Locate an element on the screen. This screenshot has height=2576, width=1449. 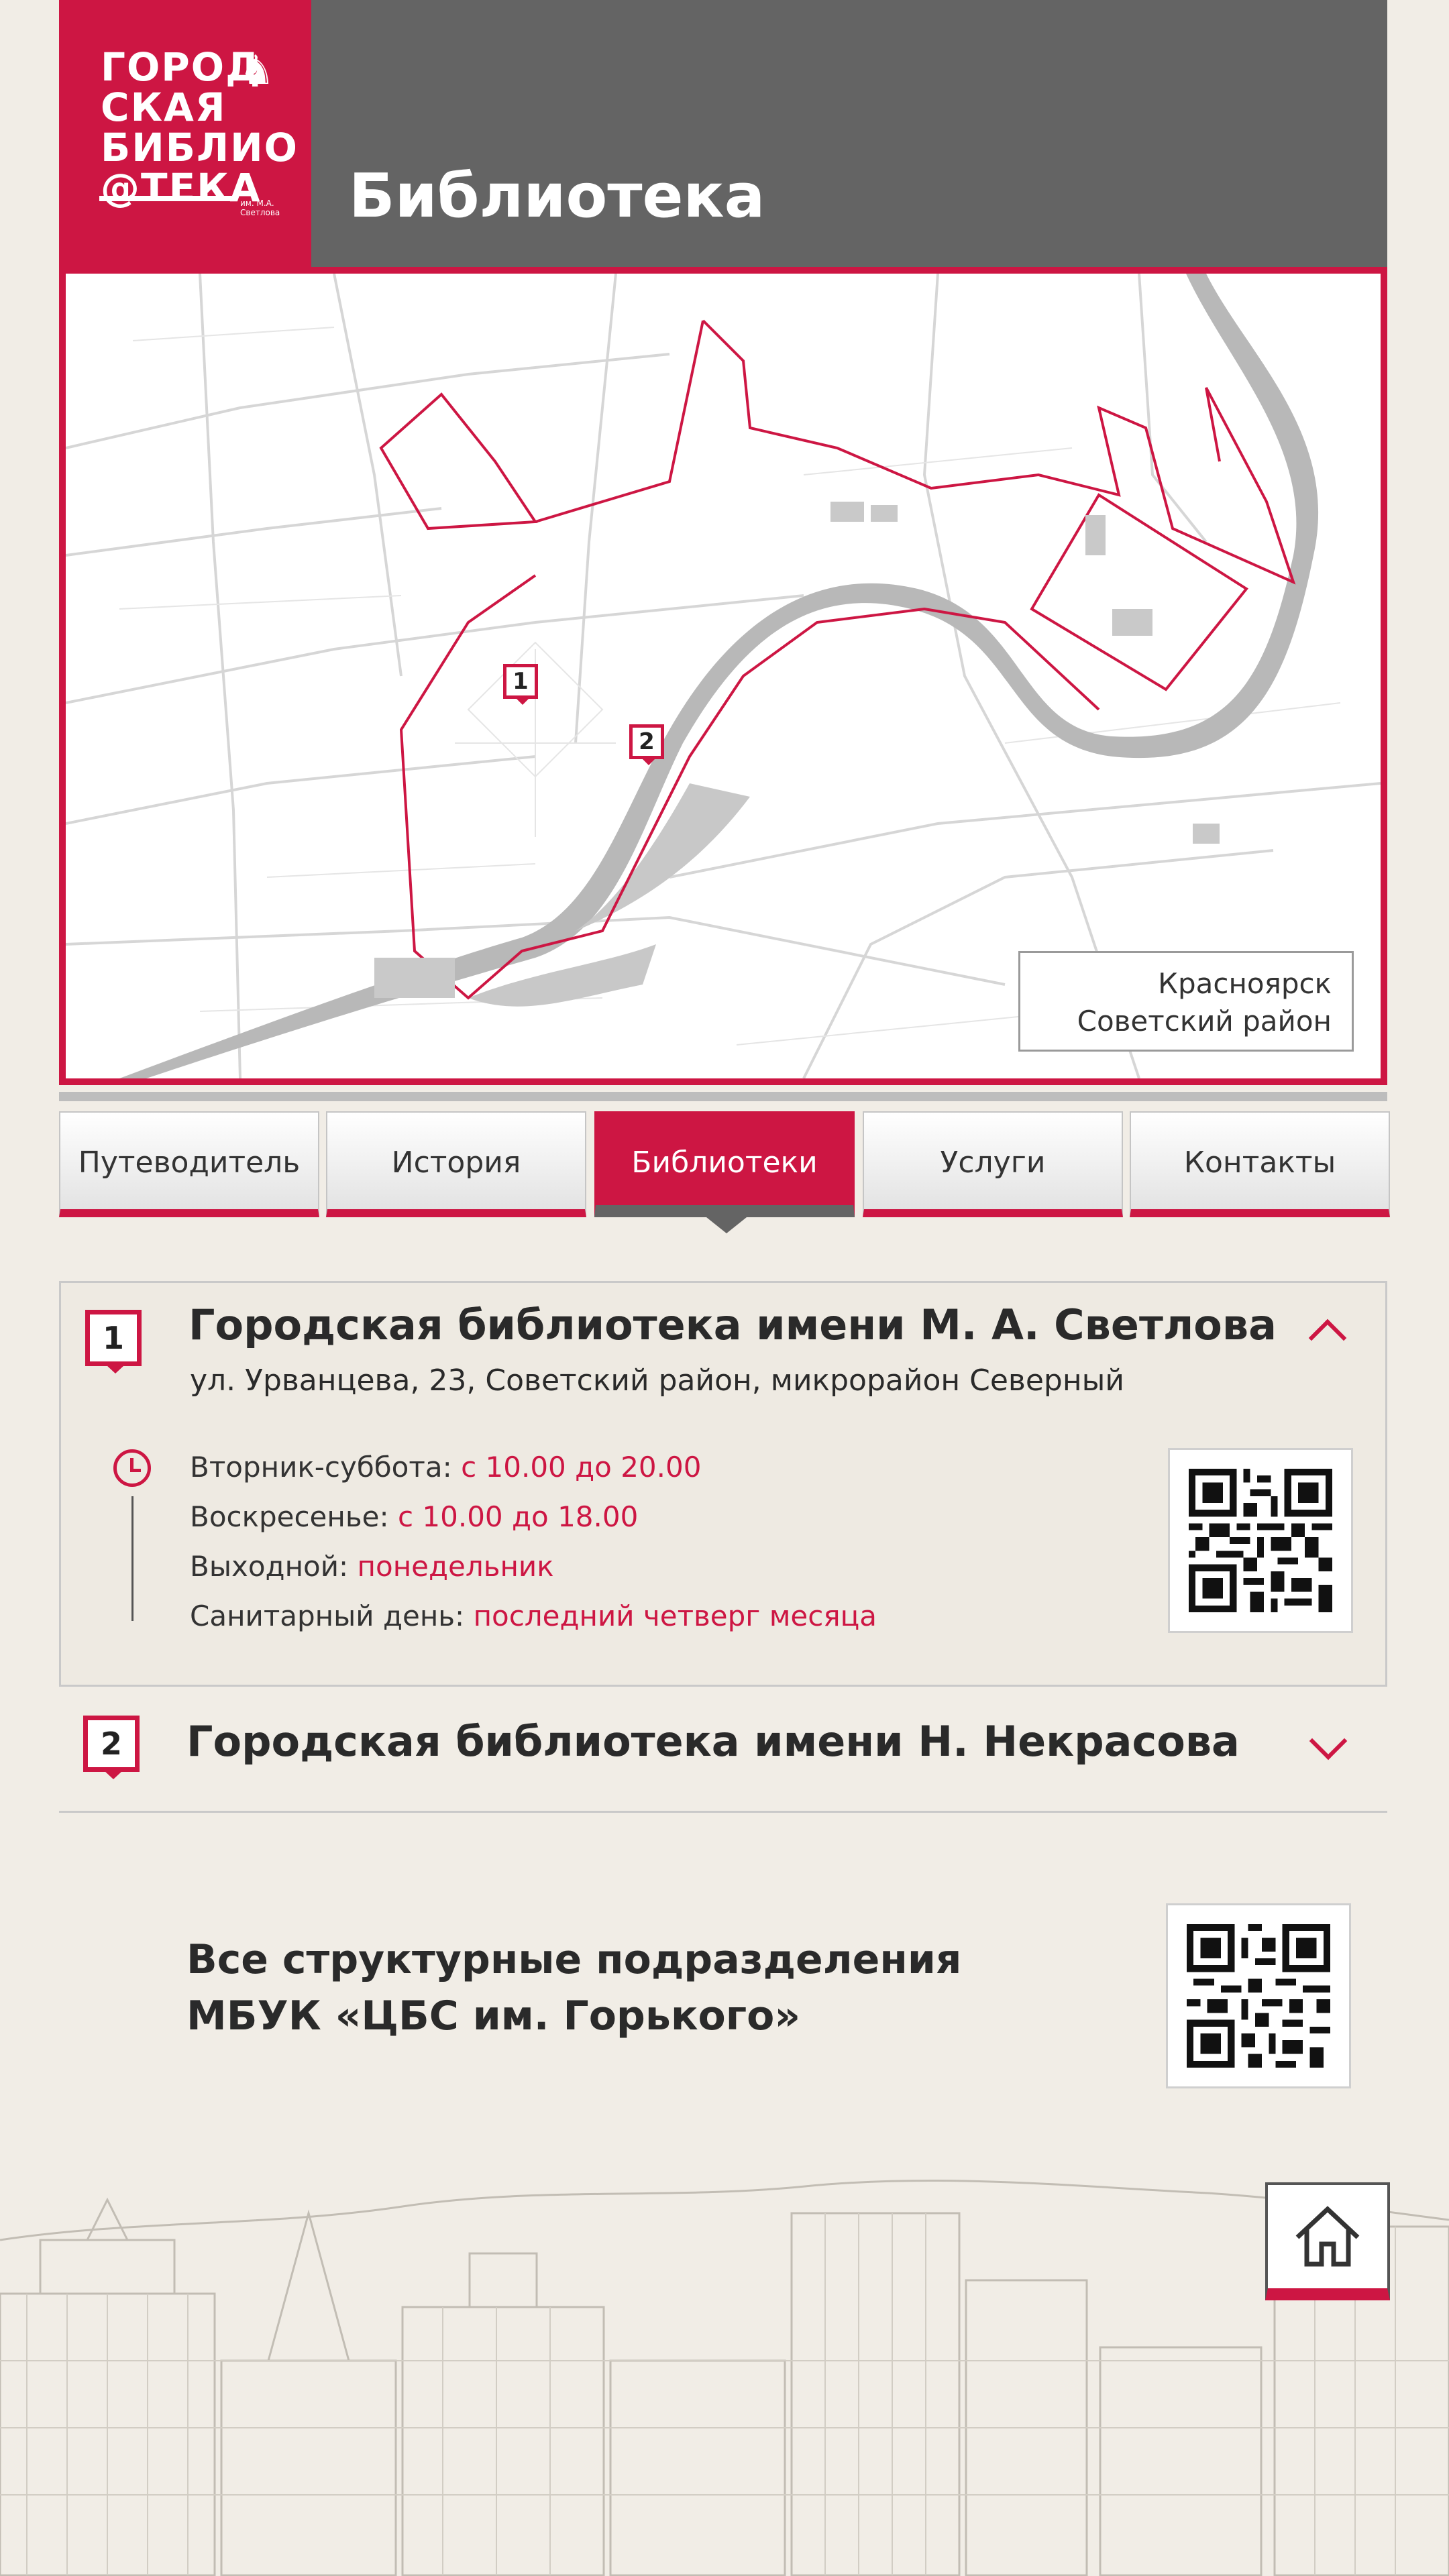
qr-code-all-units-icon is located at coordinates (1258, 1995).